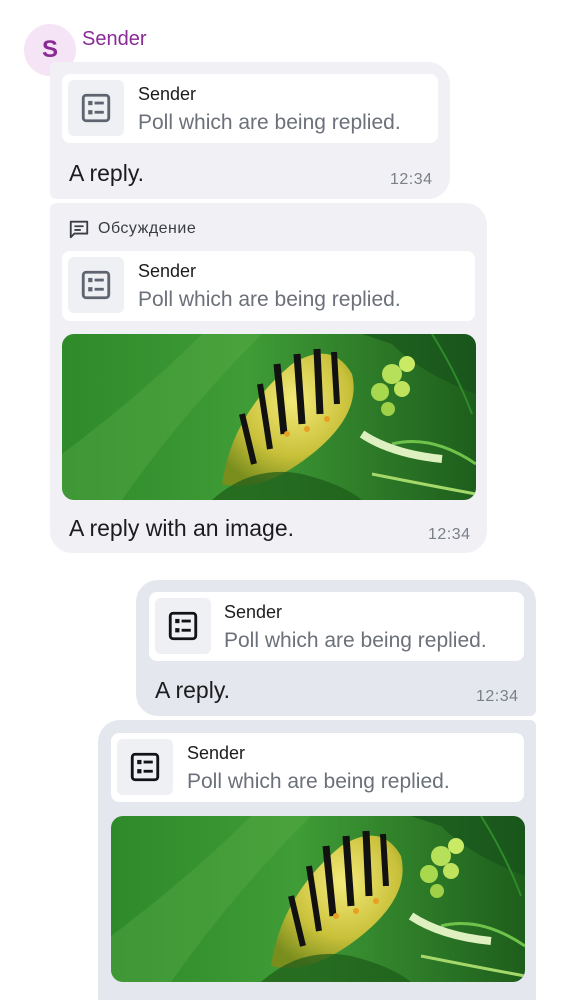 The image size is (562, 1000). Describe the element at coordinates (182, 528) in the screenshot. I see `message-text: A reply with an image.` at that location.